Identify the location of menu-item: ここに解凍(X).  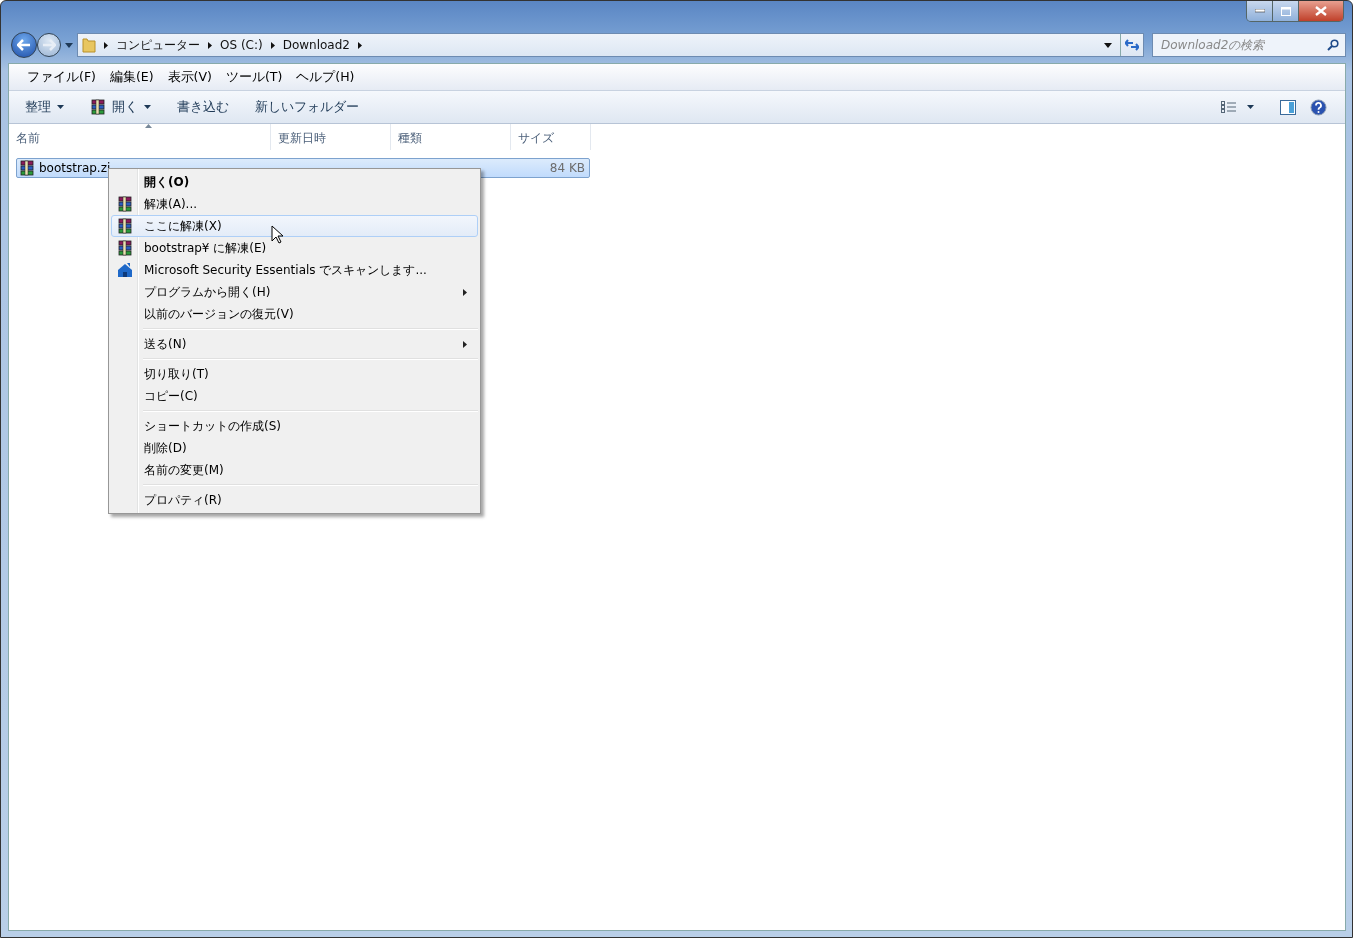
(294, 226).